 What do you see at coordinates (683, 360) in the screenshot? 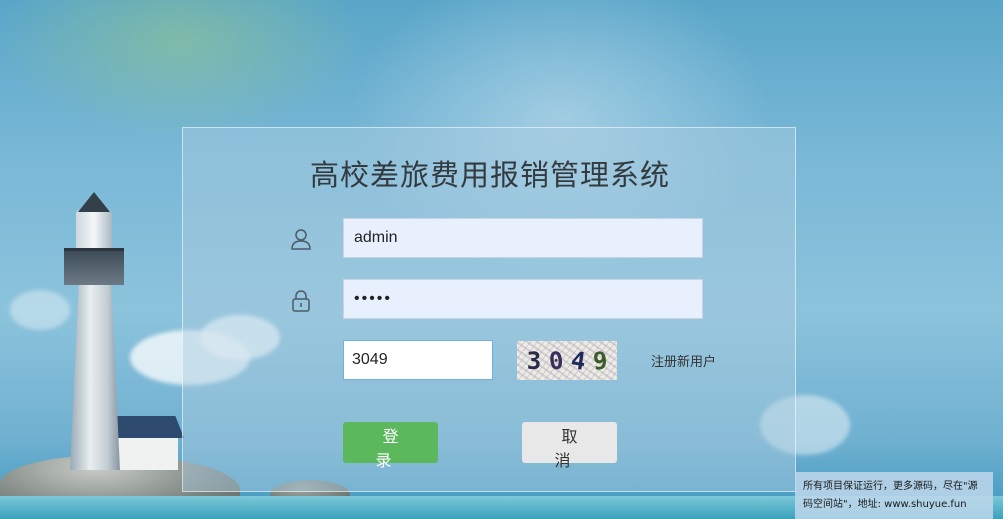
I see `register-link: 注册新用户` at bounding box center [683, 360].